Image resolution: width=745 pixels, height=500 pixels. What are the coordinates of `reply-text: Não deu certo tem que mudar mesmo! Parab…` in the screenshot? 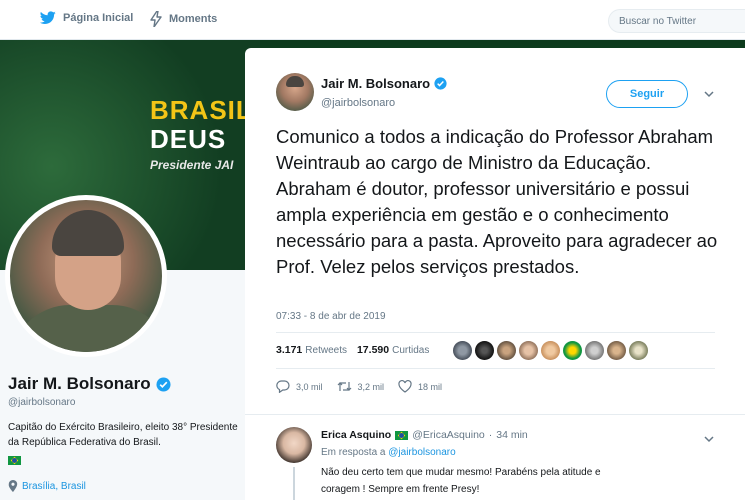 It's located at (463, 482).